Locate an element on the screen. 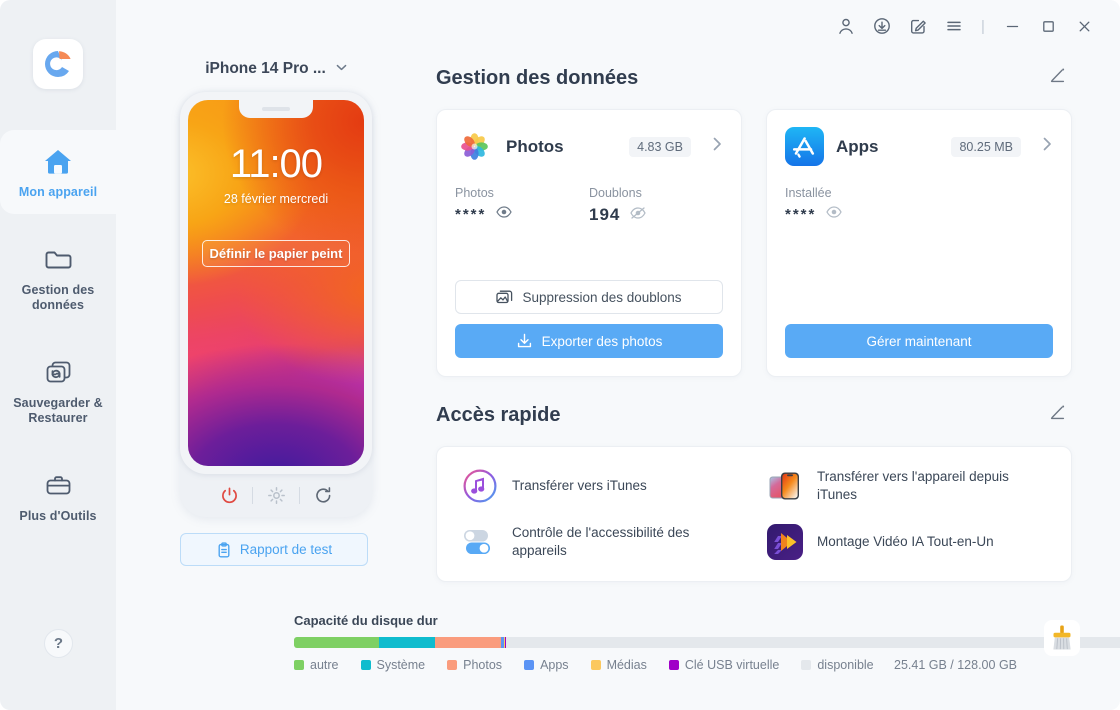 This screenshot has height=710, width=1120. legend-label: disponible is located at coordinates (845, 665).